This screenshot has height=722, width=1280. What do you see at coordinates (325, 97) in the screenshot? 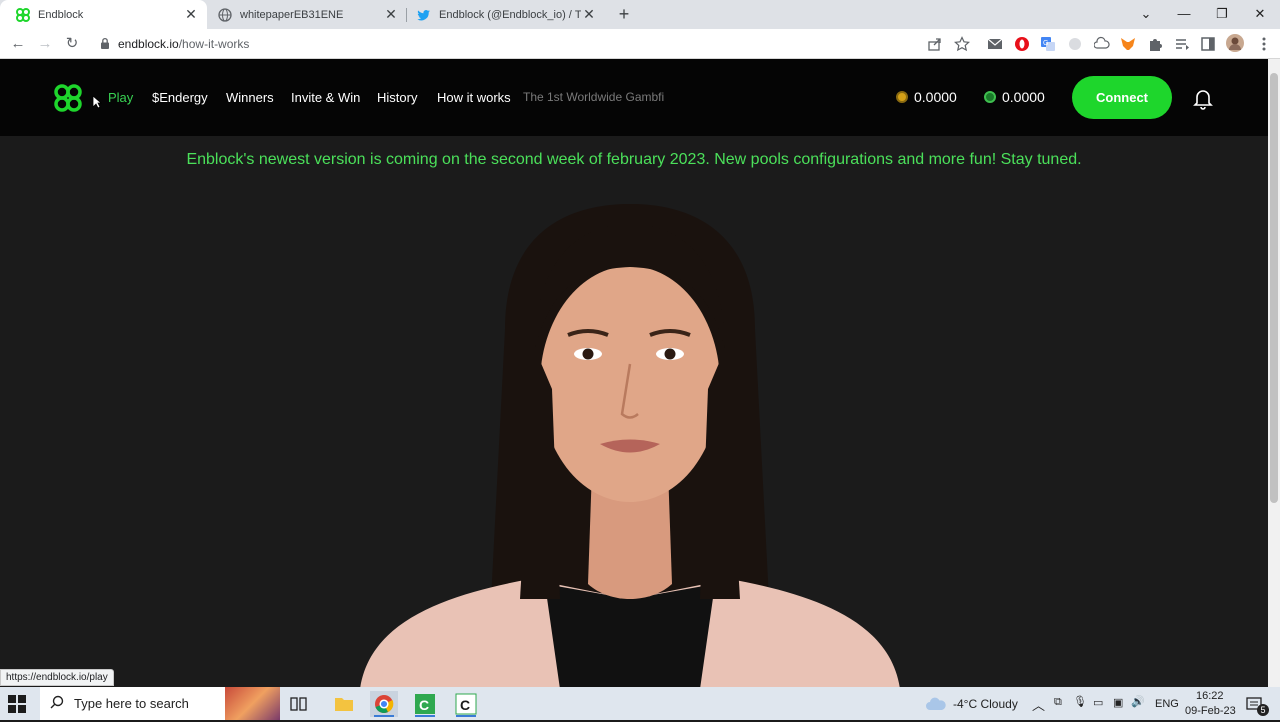
I see `nav-invite-win: Invite & Win` at bounding box center [325, 97].